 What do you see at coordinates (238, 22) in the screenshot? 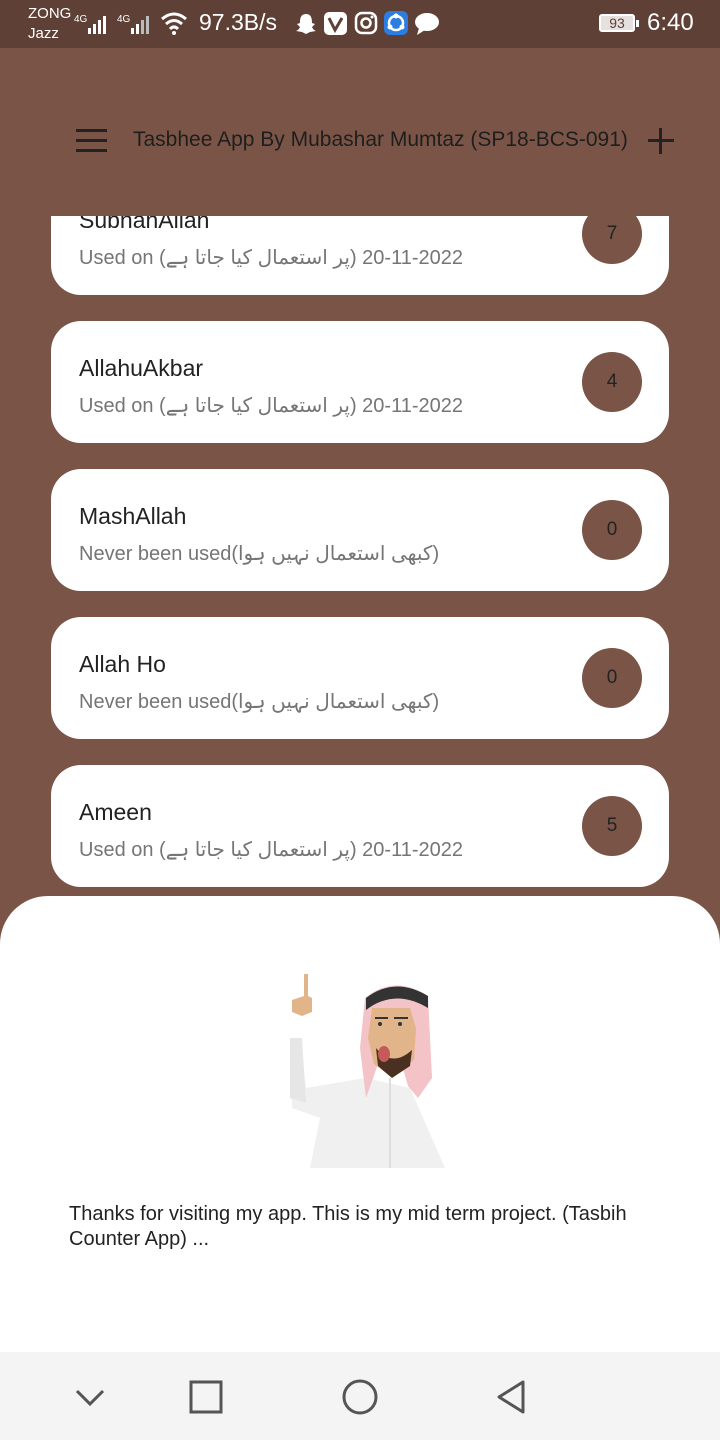
I see `network-speed: 97.3B/s` at bounding box center [238, 22].